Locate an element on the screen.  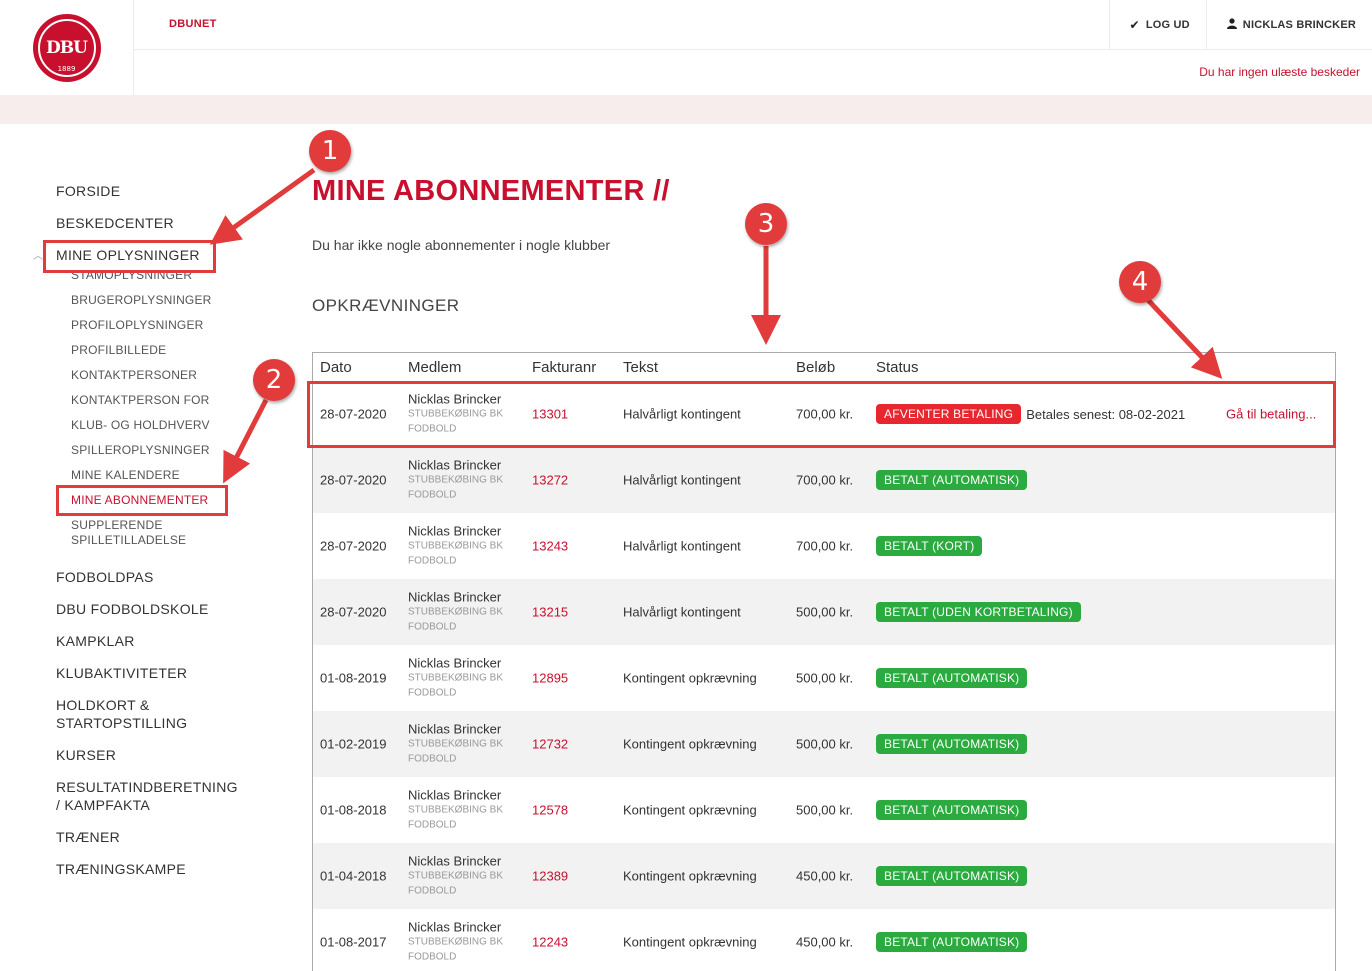
checkmark-icon: ✔ is located at coordinates (1134, 25).